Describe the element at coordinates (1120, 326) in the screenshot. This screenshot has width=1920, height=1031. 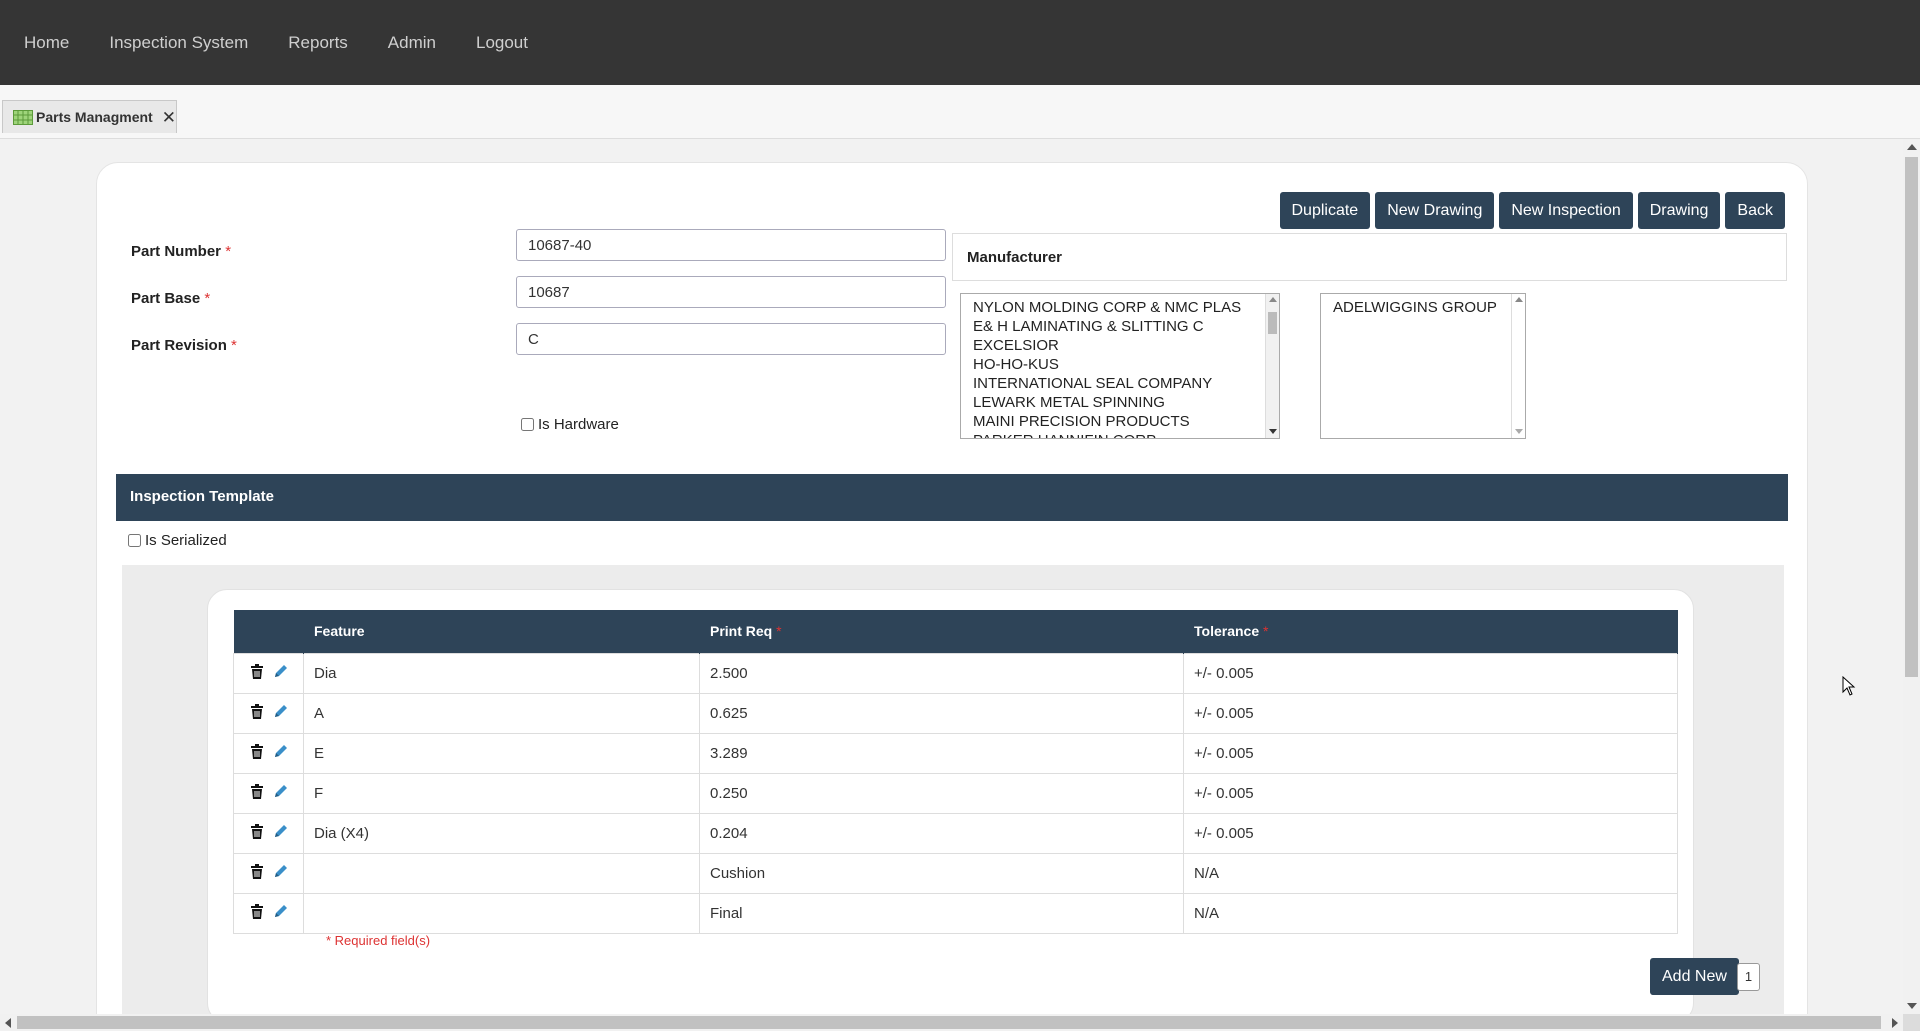
I see `list-item: E& H LAMINATING & SLITTING C` at that location.